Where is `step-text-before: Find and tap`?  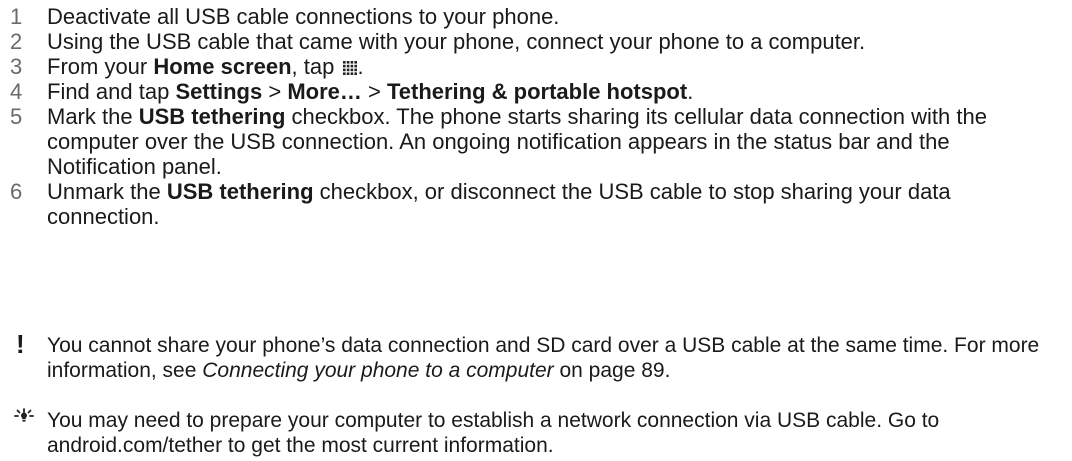 step-text-before: Find and tap is located at coordinates (111, 91).